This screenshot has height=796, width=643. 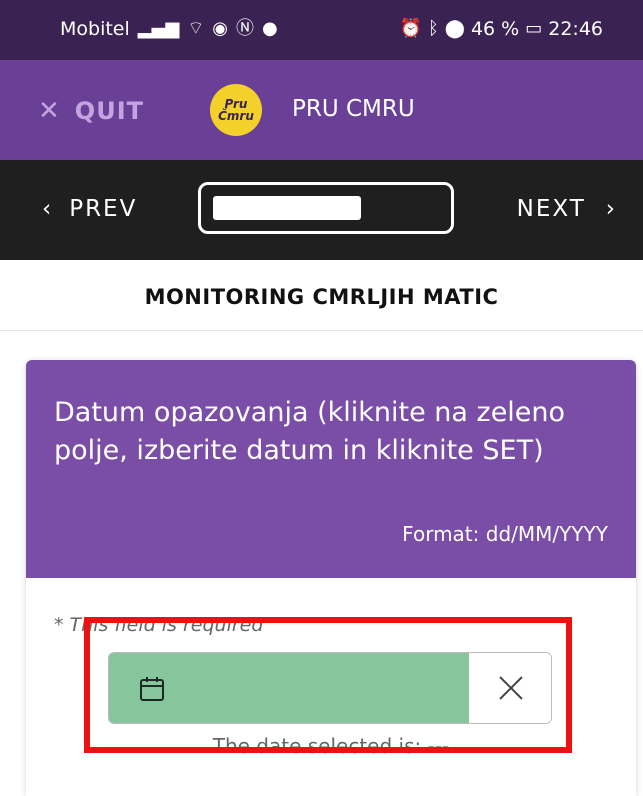 I want to click on chevron-right-icon: ›, so click(x=611, y=209).